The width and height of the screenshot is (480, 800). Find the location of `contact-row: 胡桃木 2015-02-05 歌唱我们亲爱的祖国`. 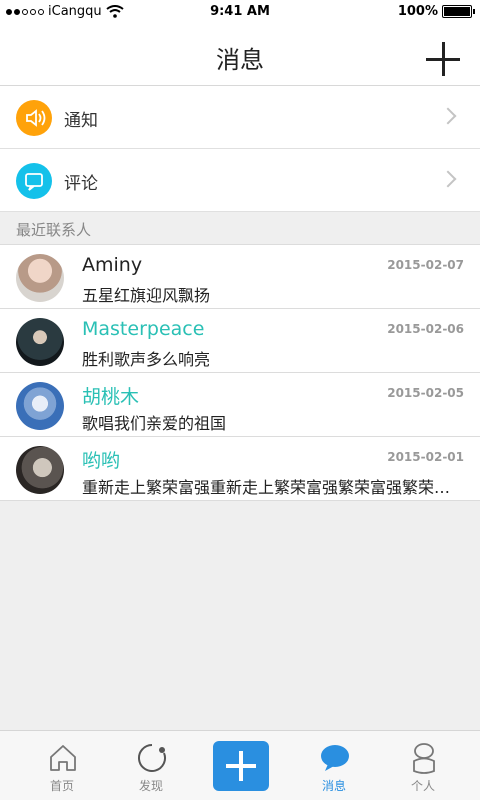

contact-row: 胡桃木 2015-02-05 歌唱我们亲爱的祖国 is located at coordinates (240, 405).